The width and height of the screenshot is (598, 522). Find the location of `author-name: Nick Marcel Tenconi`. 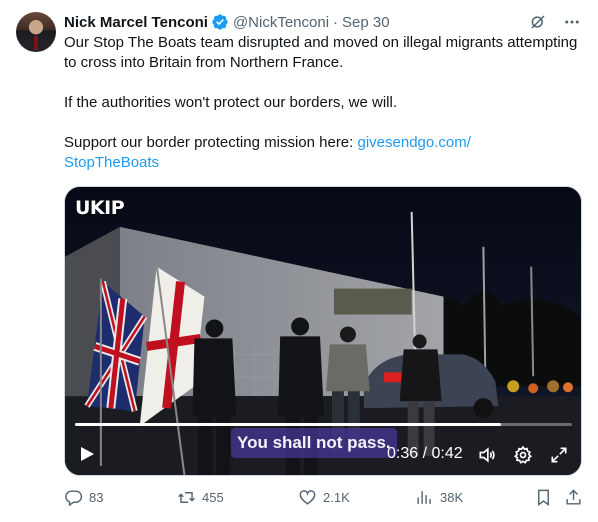

author-name: Nick Marcel Tenconi is located at coordinates (136, 22).